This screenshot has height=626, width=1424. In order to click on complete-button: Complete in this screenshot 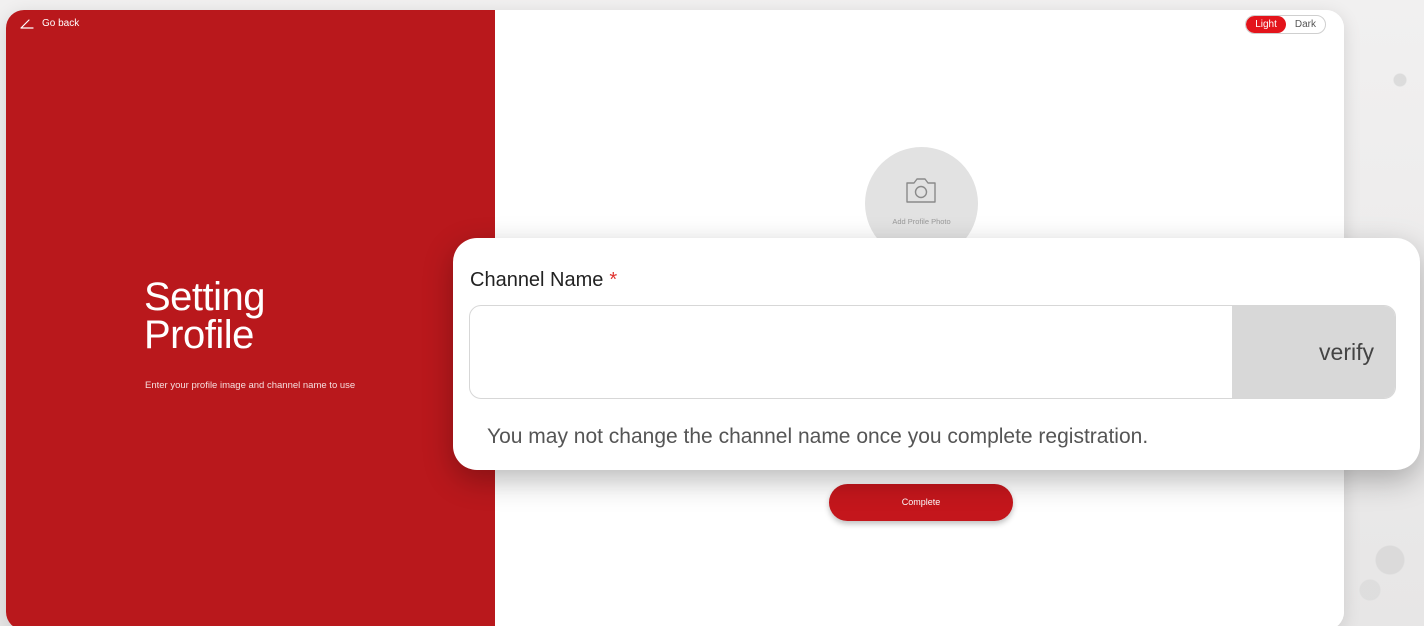, I will do `click(921, 502)`.